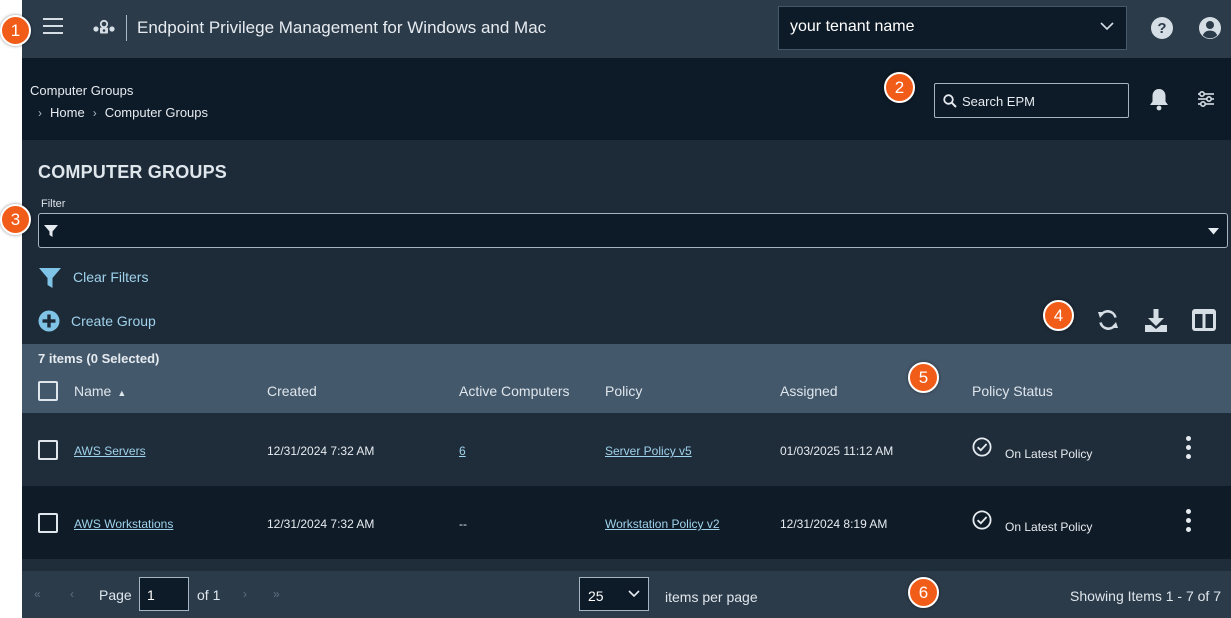 The width and height of the screenshot is (1231, 618). What do you see at coordinates (245, 594) in the screenshot?
I see `next-page-button: ›` at bounding box center [245, 594].